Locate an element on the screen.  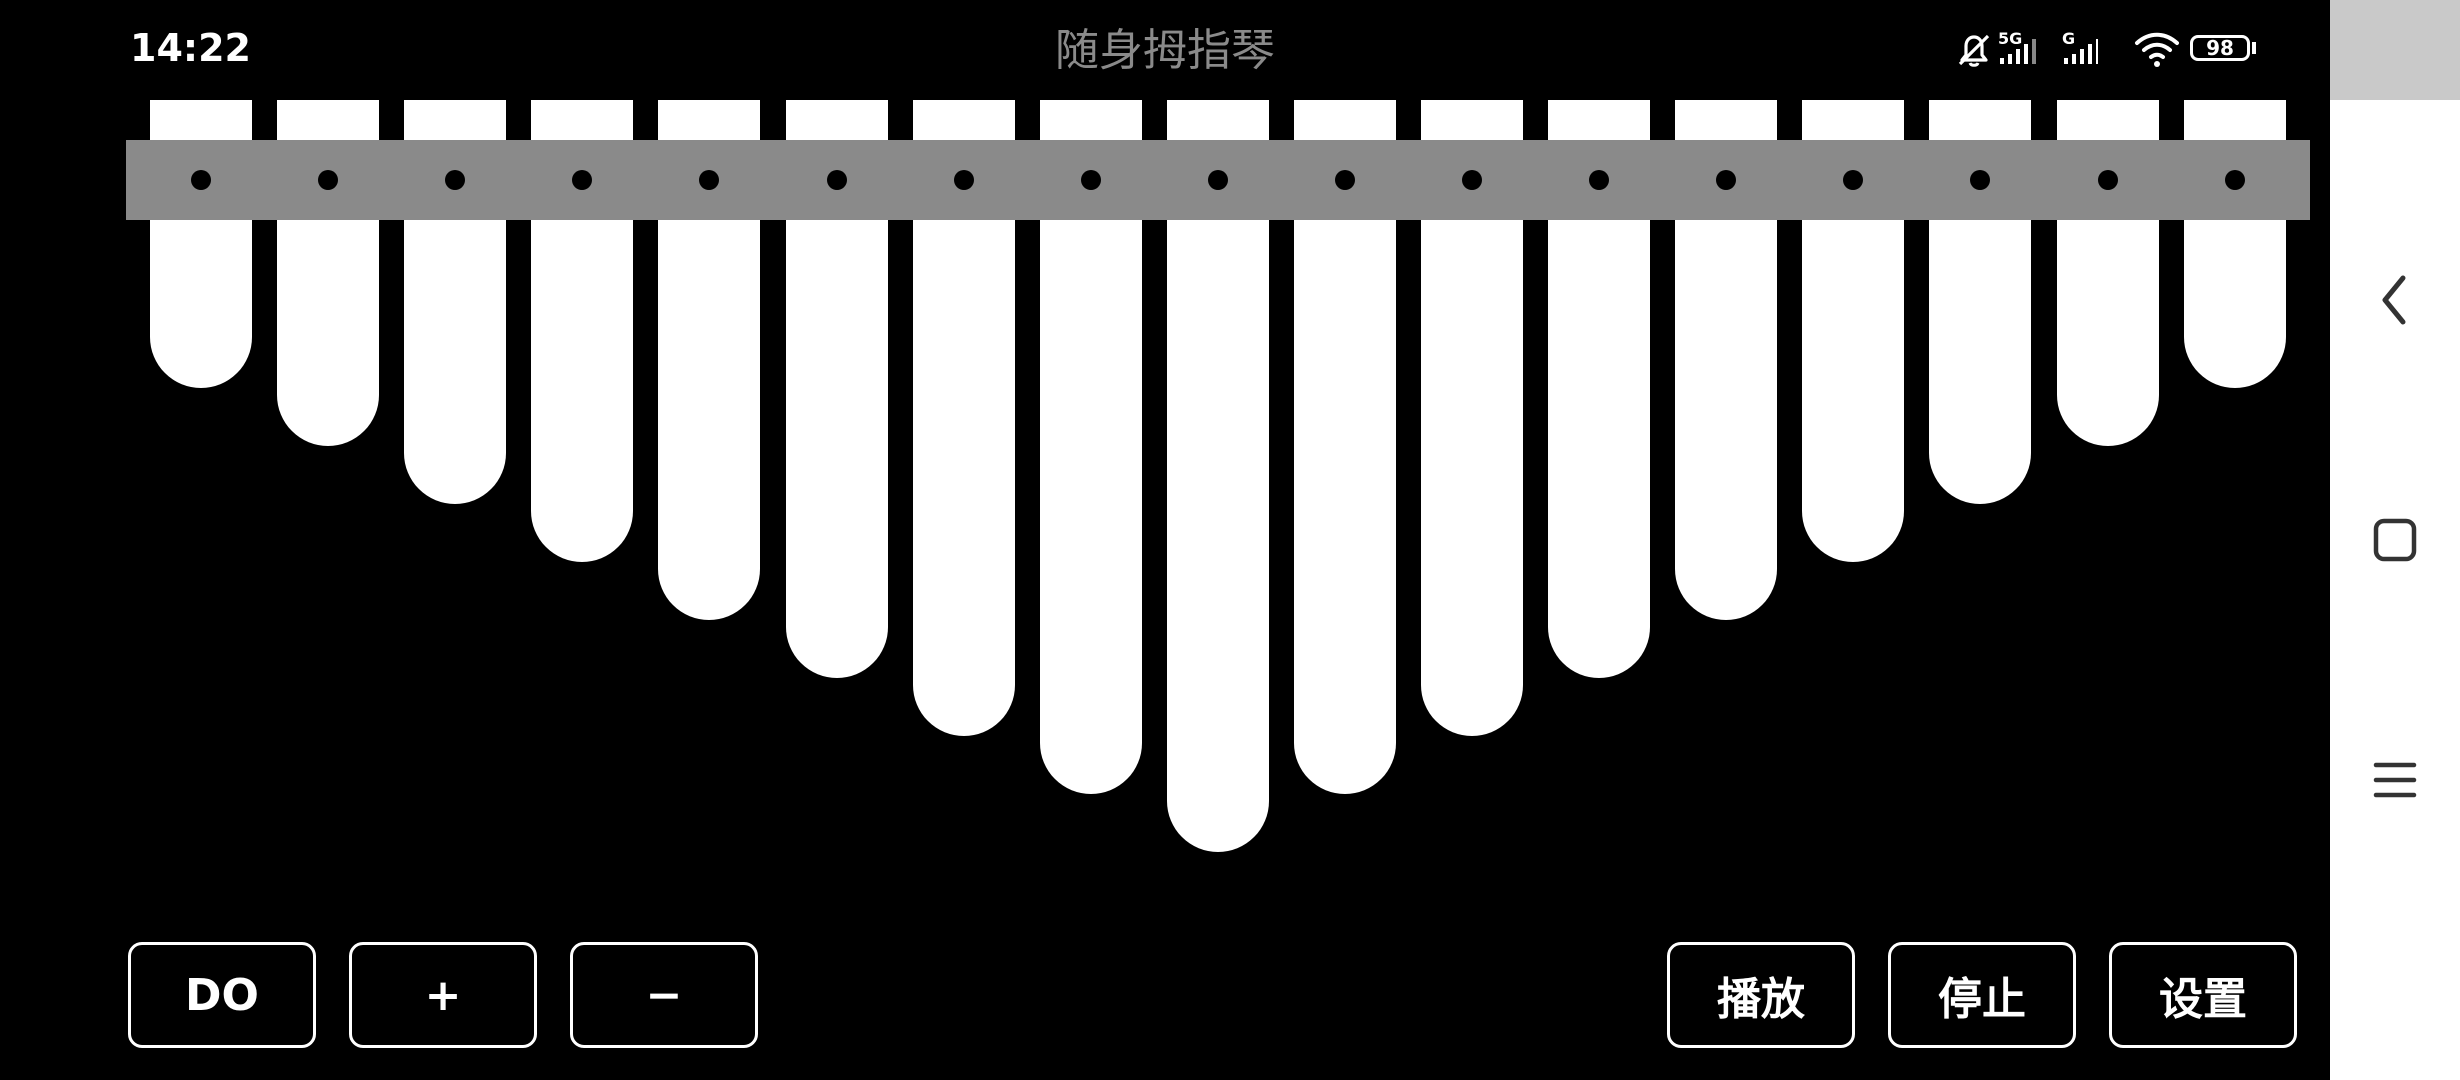
battery-nub is located at coordinates (2254, 48).